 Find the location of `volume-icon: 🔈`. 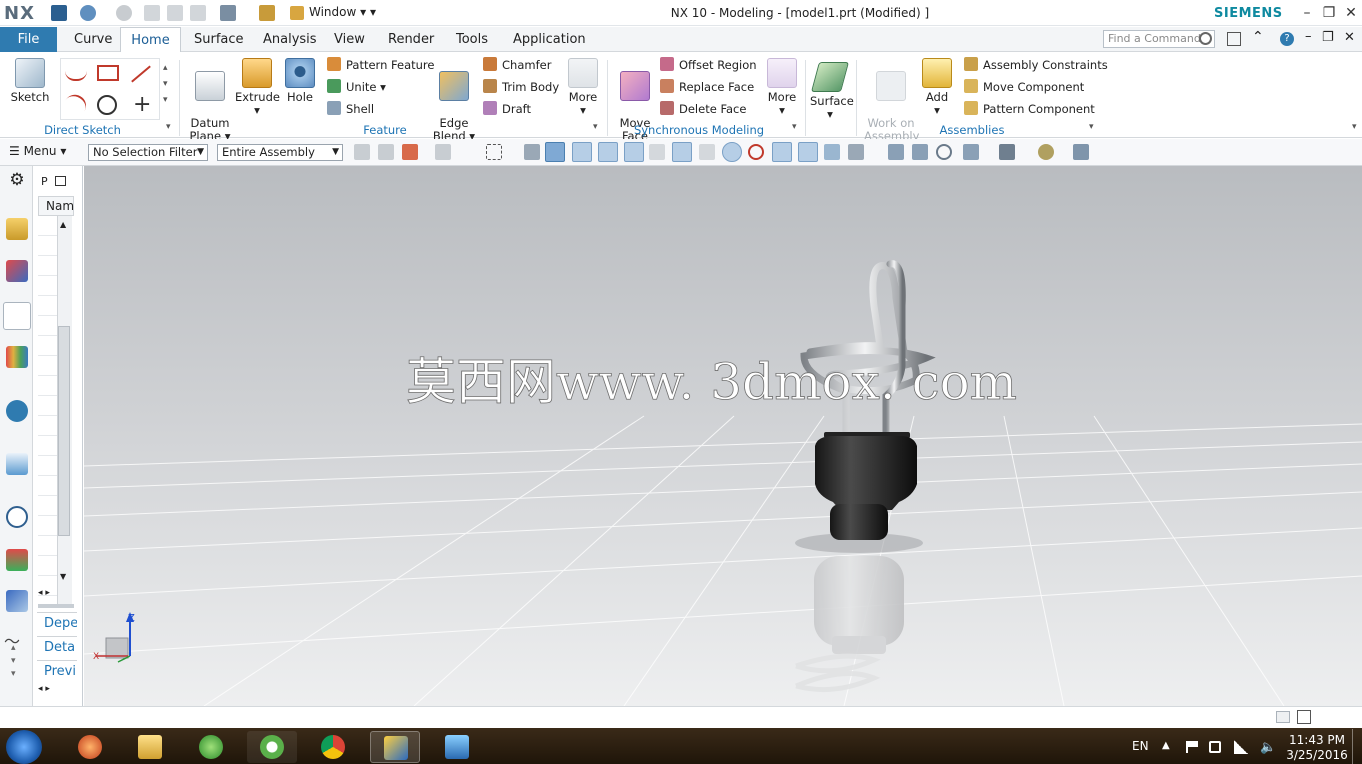

volume-icon: 🔈 is located at coordinates (1268, 747).